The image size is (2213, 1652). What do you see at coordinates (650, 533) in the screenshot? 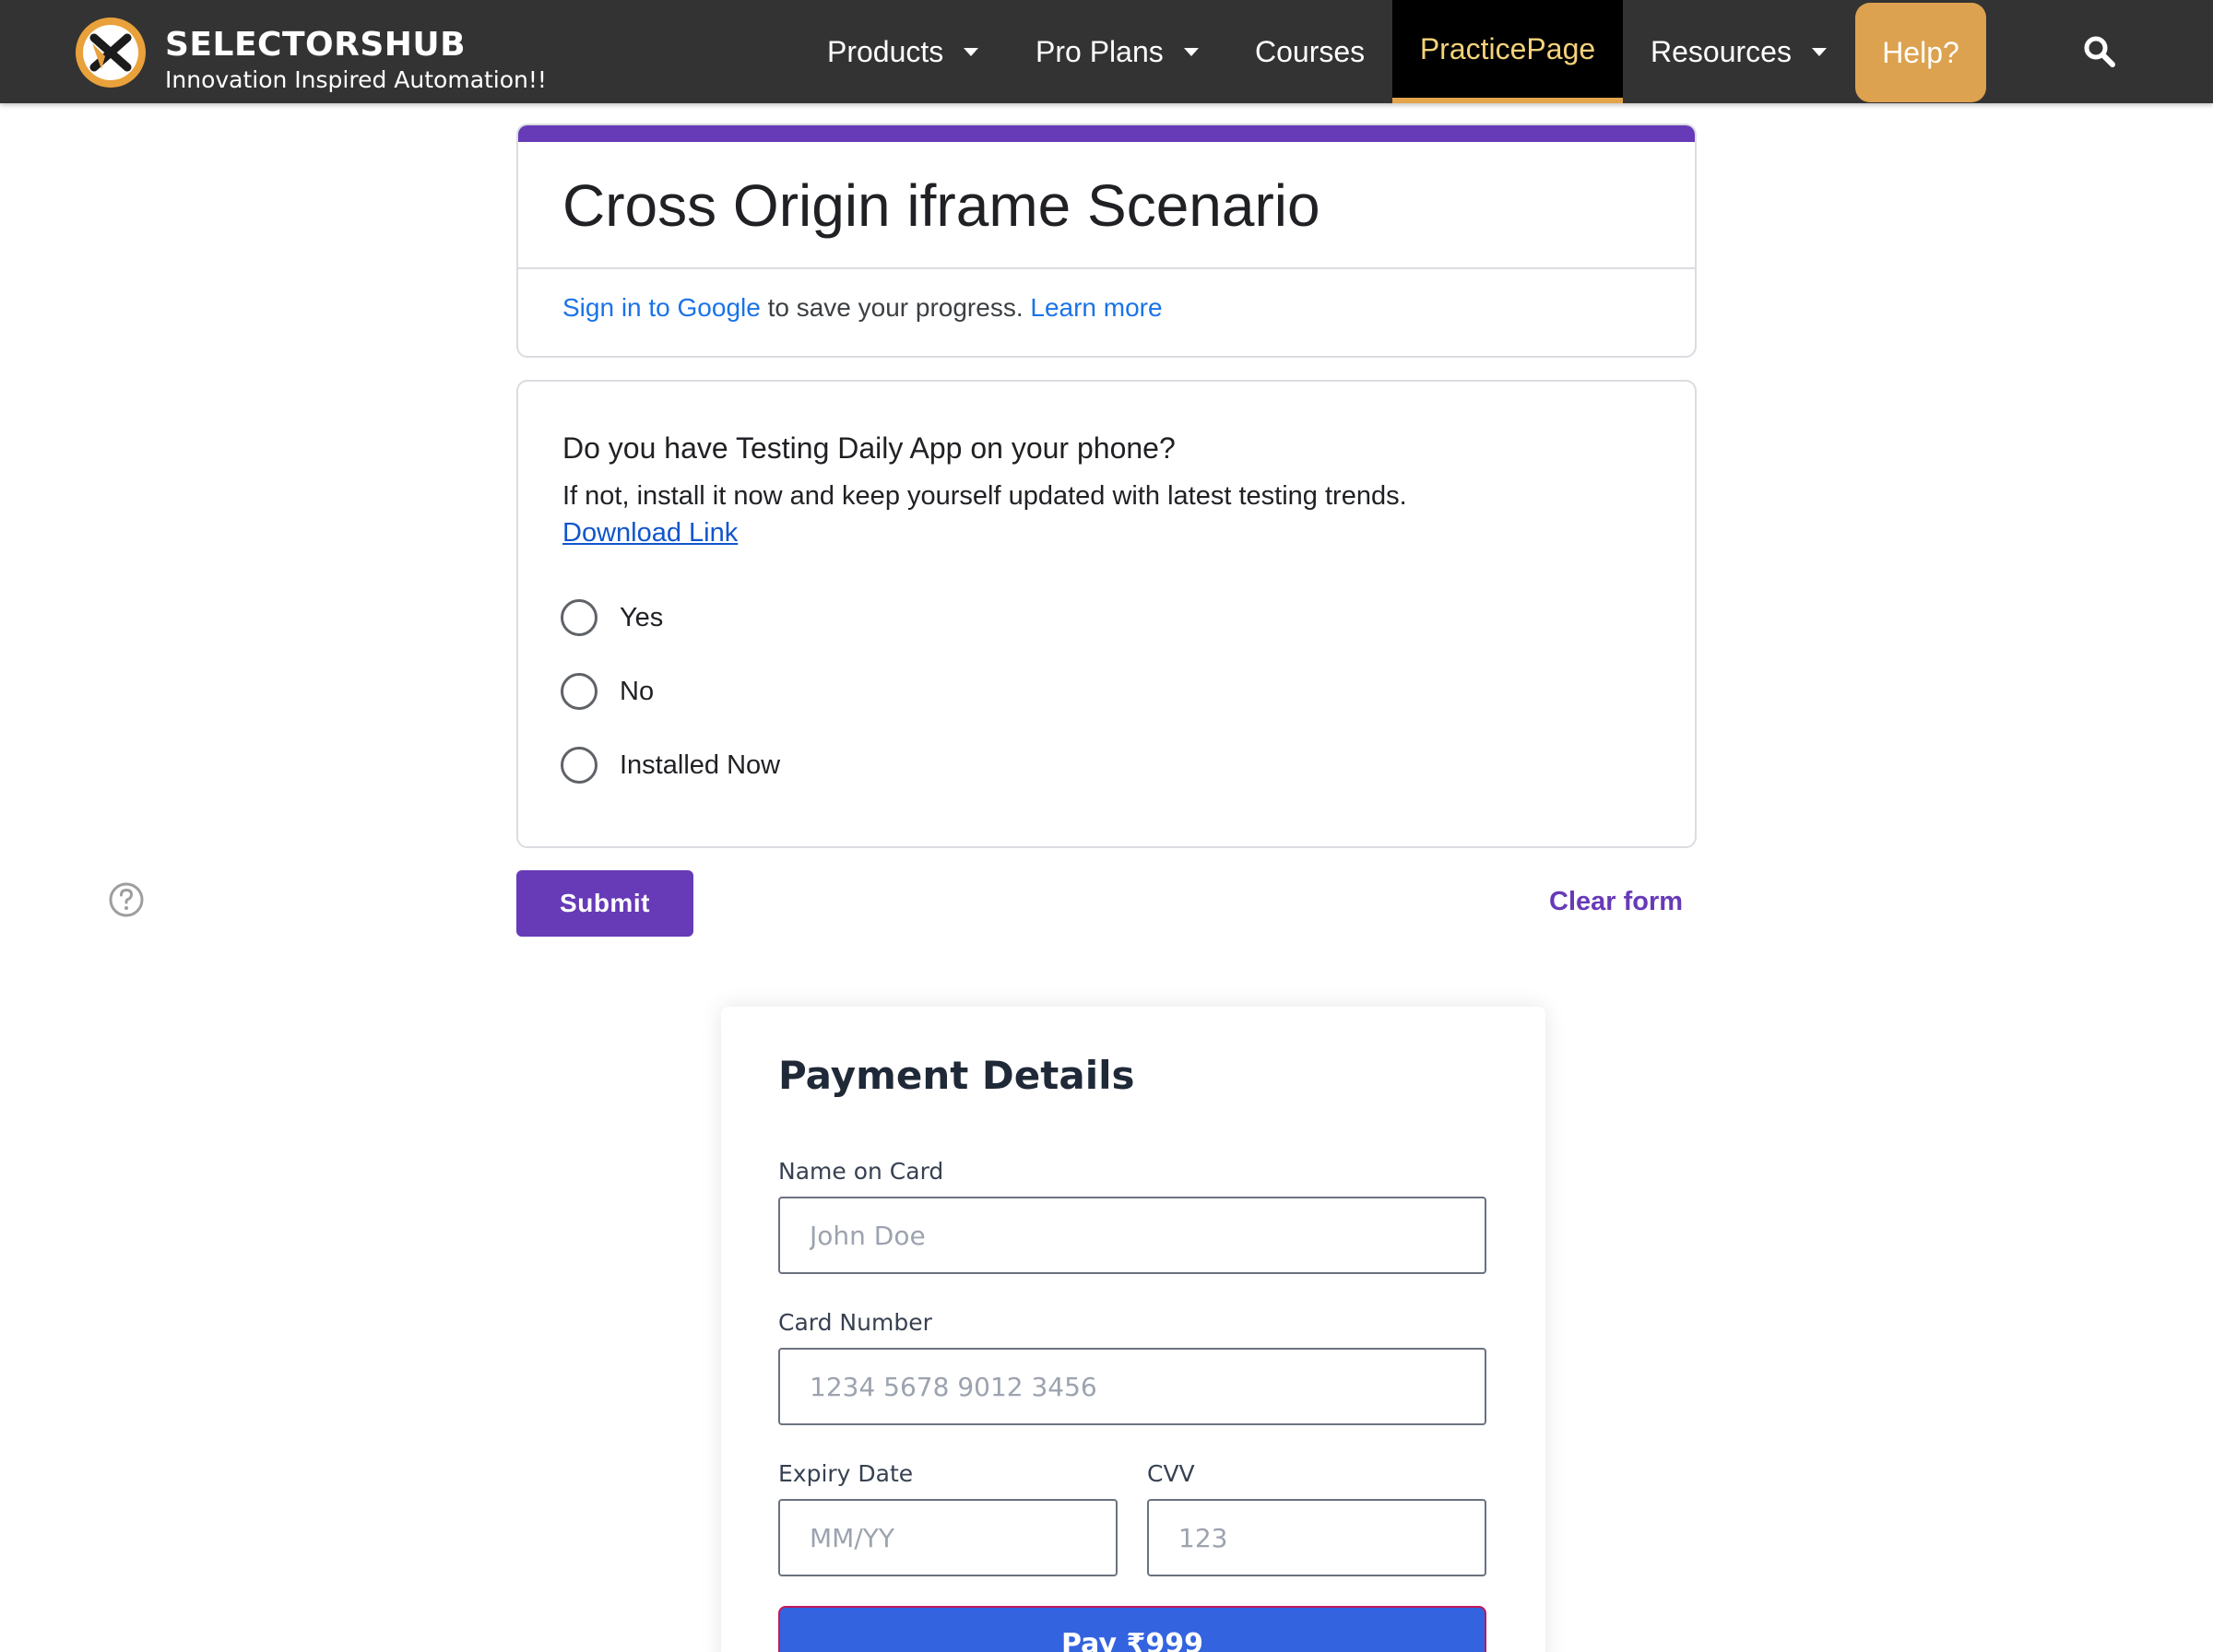
I see `download-link: Download Link` at bounding box center [650, 533].